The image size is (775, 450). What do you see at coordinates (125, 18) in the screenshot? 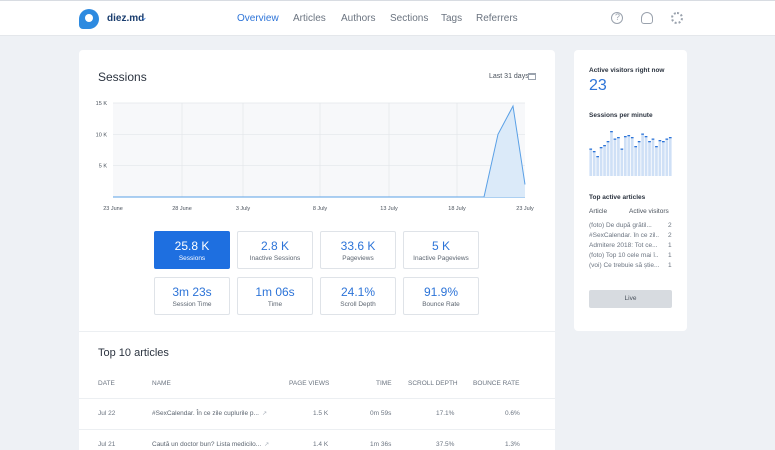
I see `site-selector: diez.md` at bounding box center [125, 18].